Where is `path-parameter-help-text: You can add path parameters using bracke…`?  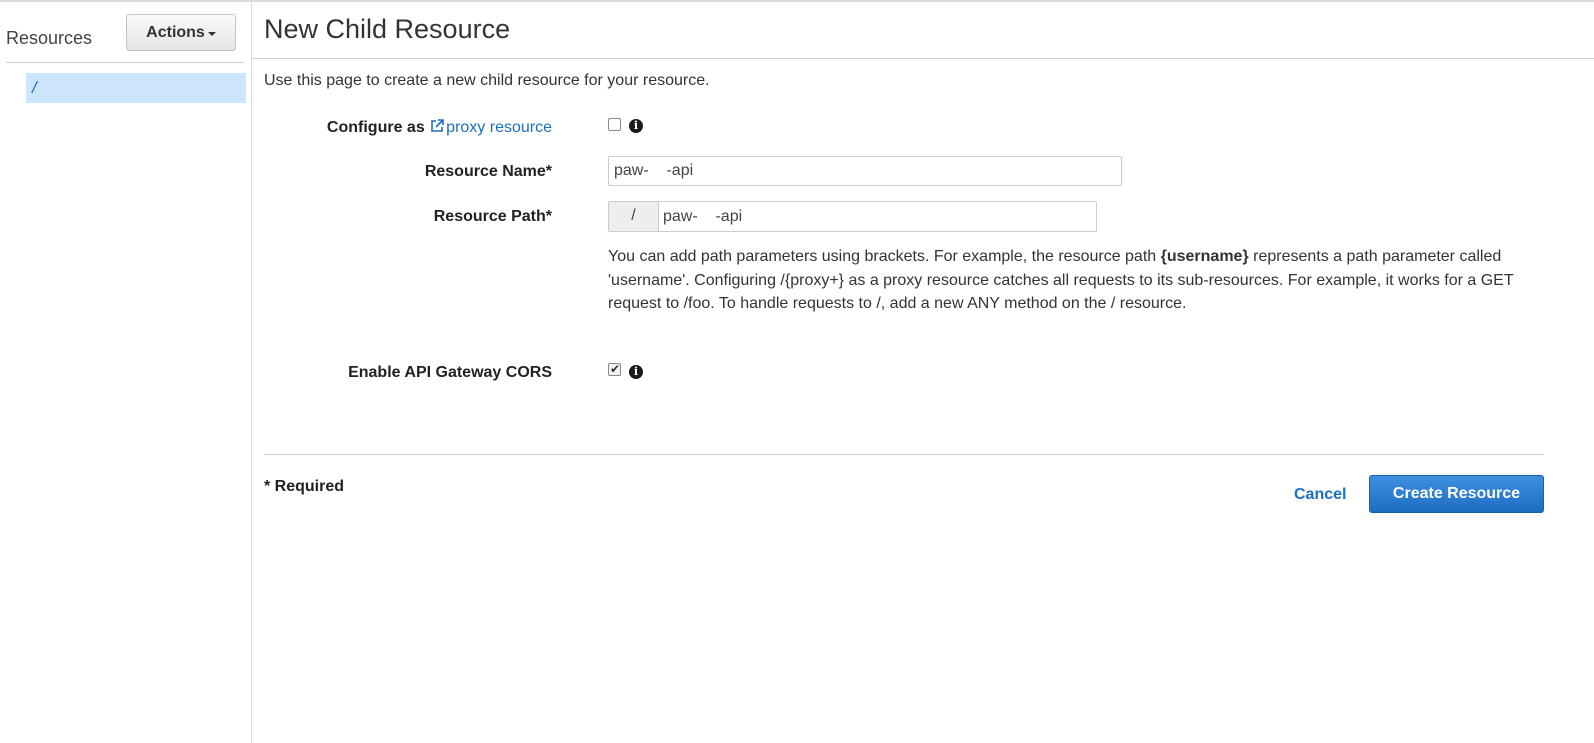
path-parameter-help-text: You can add path parameters using bracke… is located at coordinates (1073, 280).